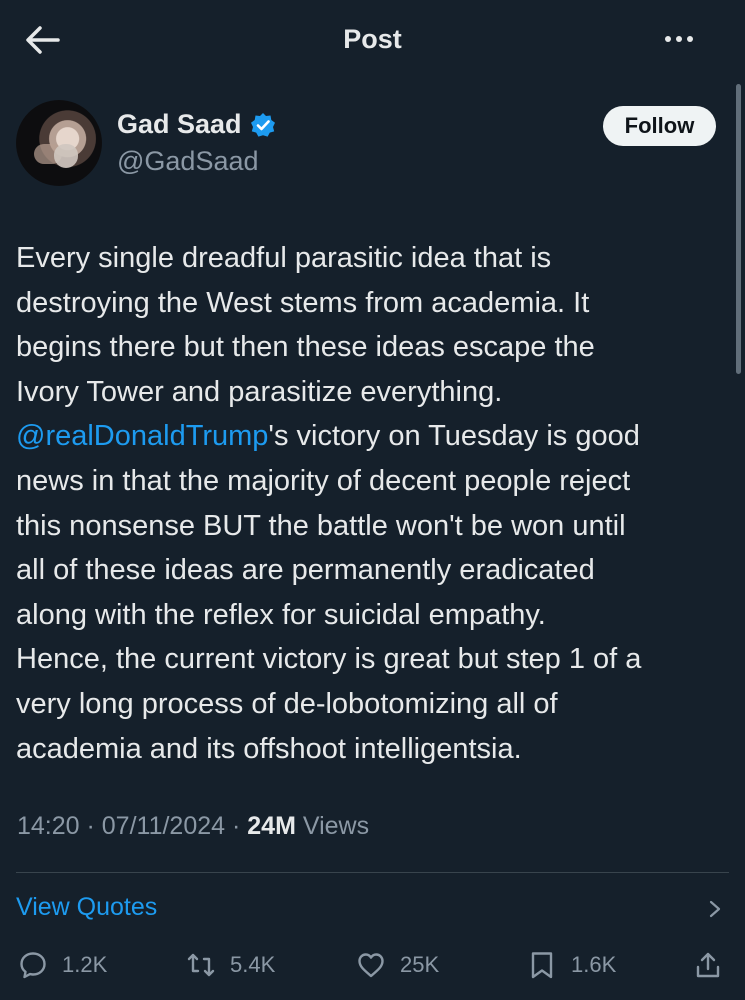 This screenshot has height=1000, width=745. Describe the element at coordinates (253, 964) in the screenshot. I see `repost-count: 5.4K` at that location.